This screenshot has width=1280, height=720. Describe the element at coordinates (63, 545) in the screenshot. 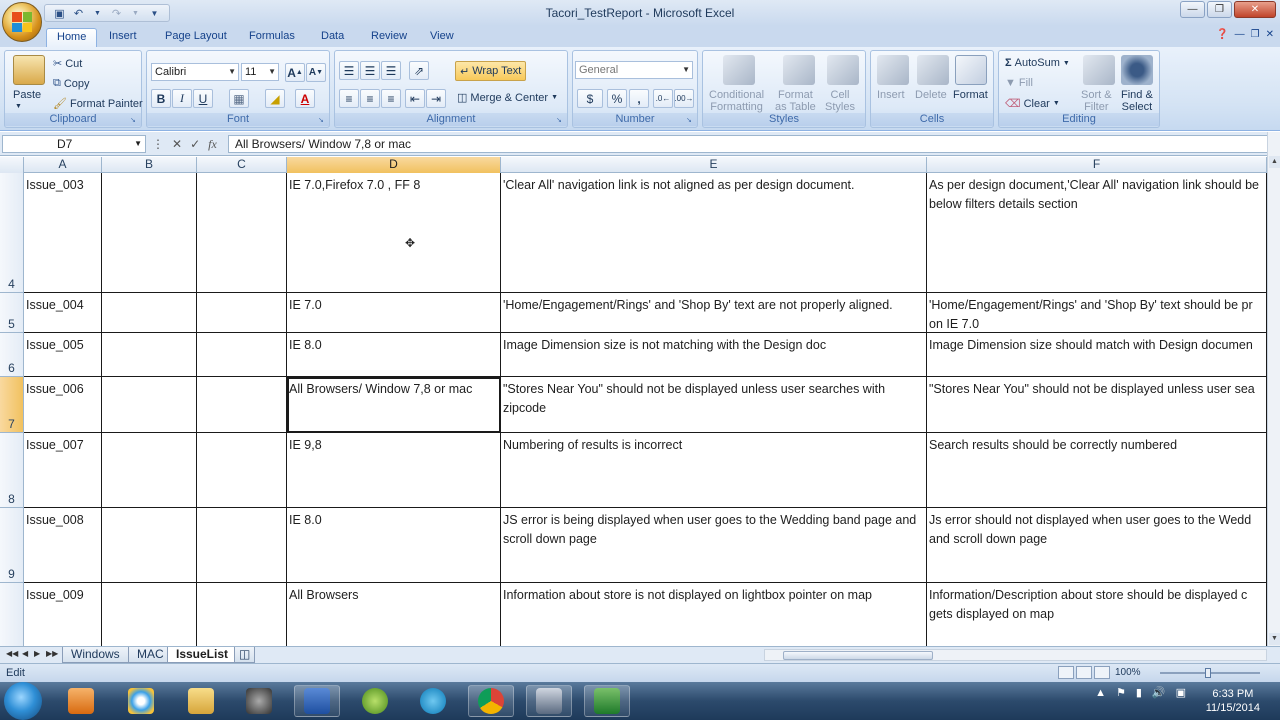

I see `cell-a: Issue_008` at that location.